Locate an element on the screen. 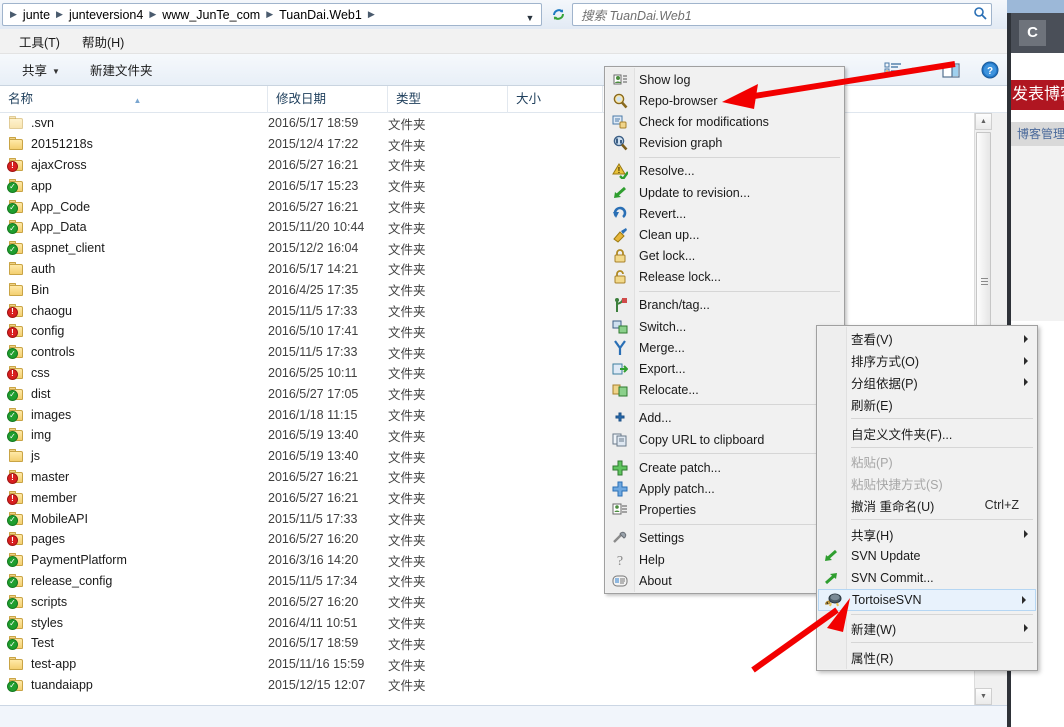  new-folder-button: 新建文件夹 is located at coordinates (121, 69).